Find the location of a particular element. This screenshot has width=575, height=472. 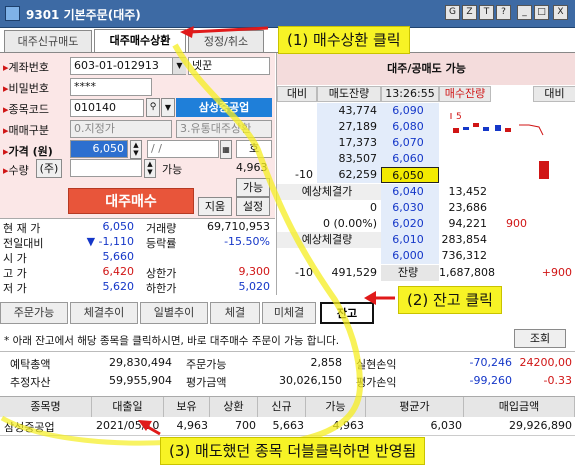

trade-type-select: 0.지정가 is located at coordinates (121, 129).